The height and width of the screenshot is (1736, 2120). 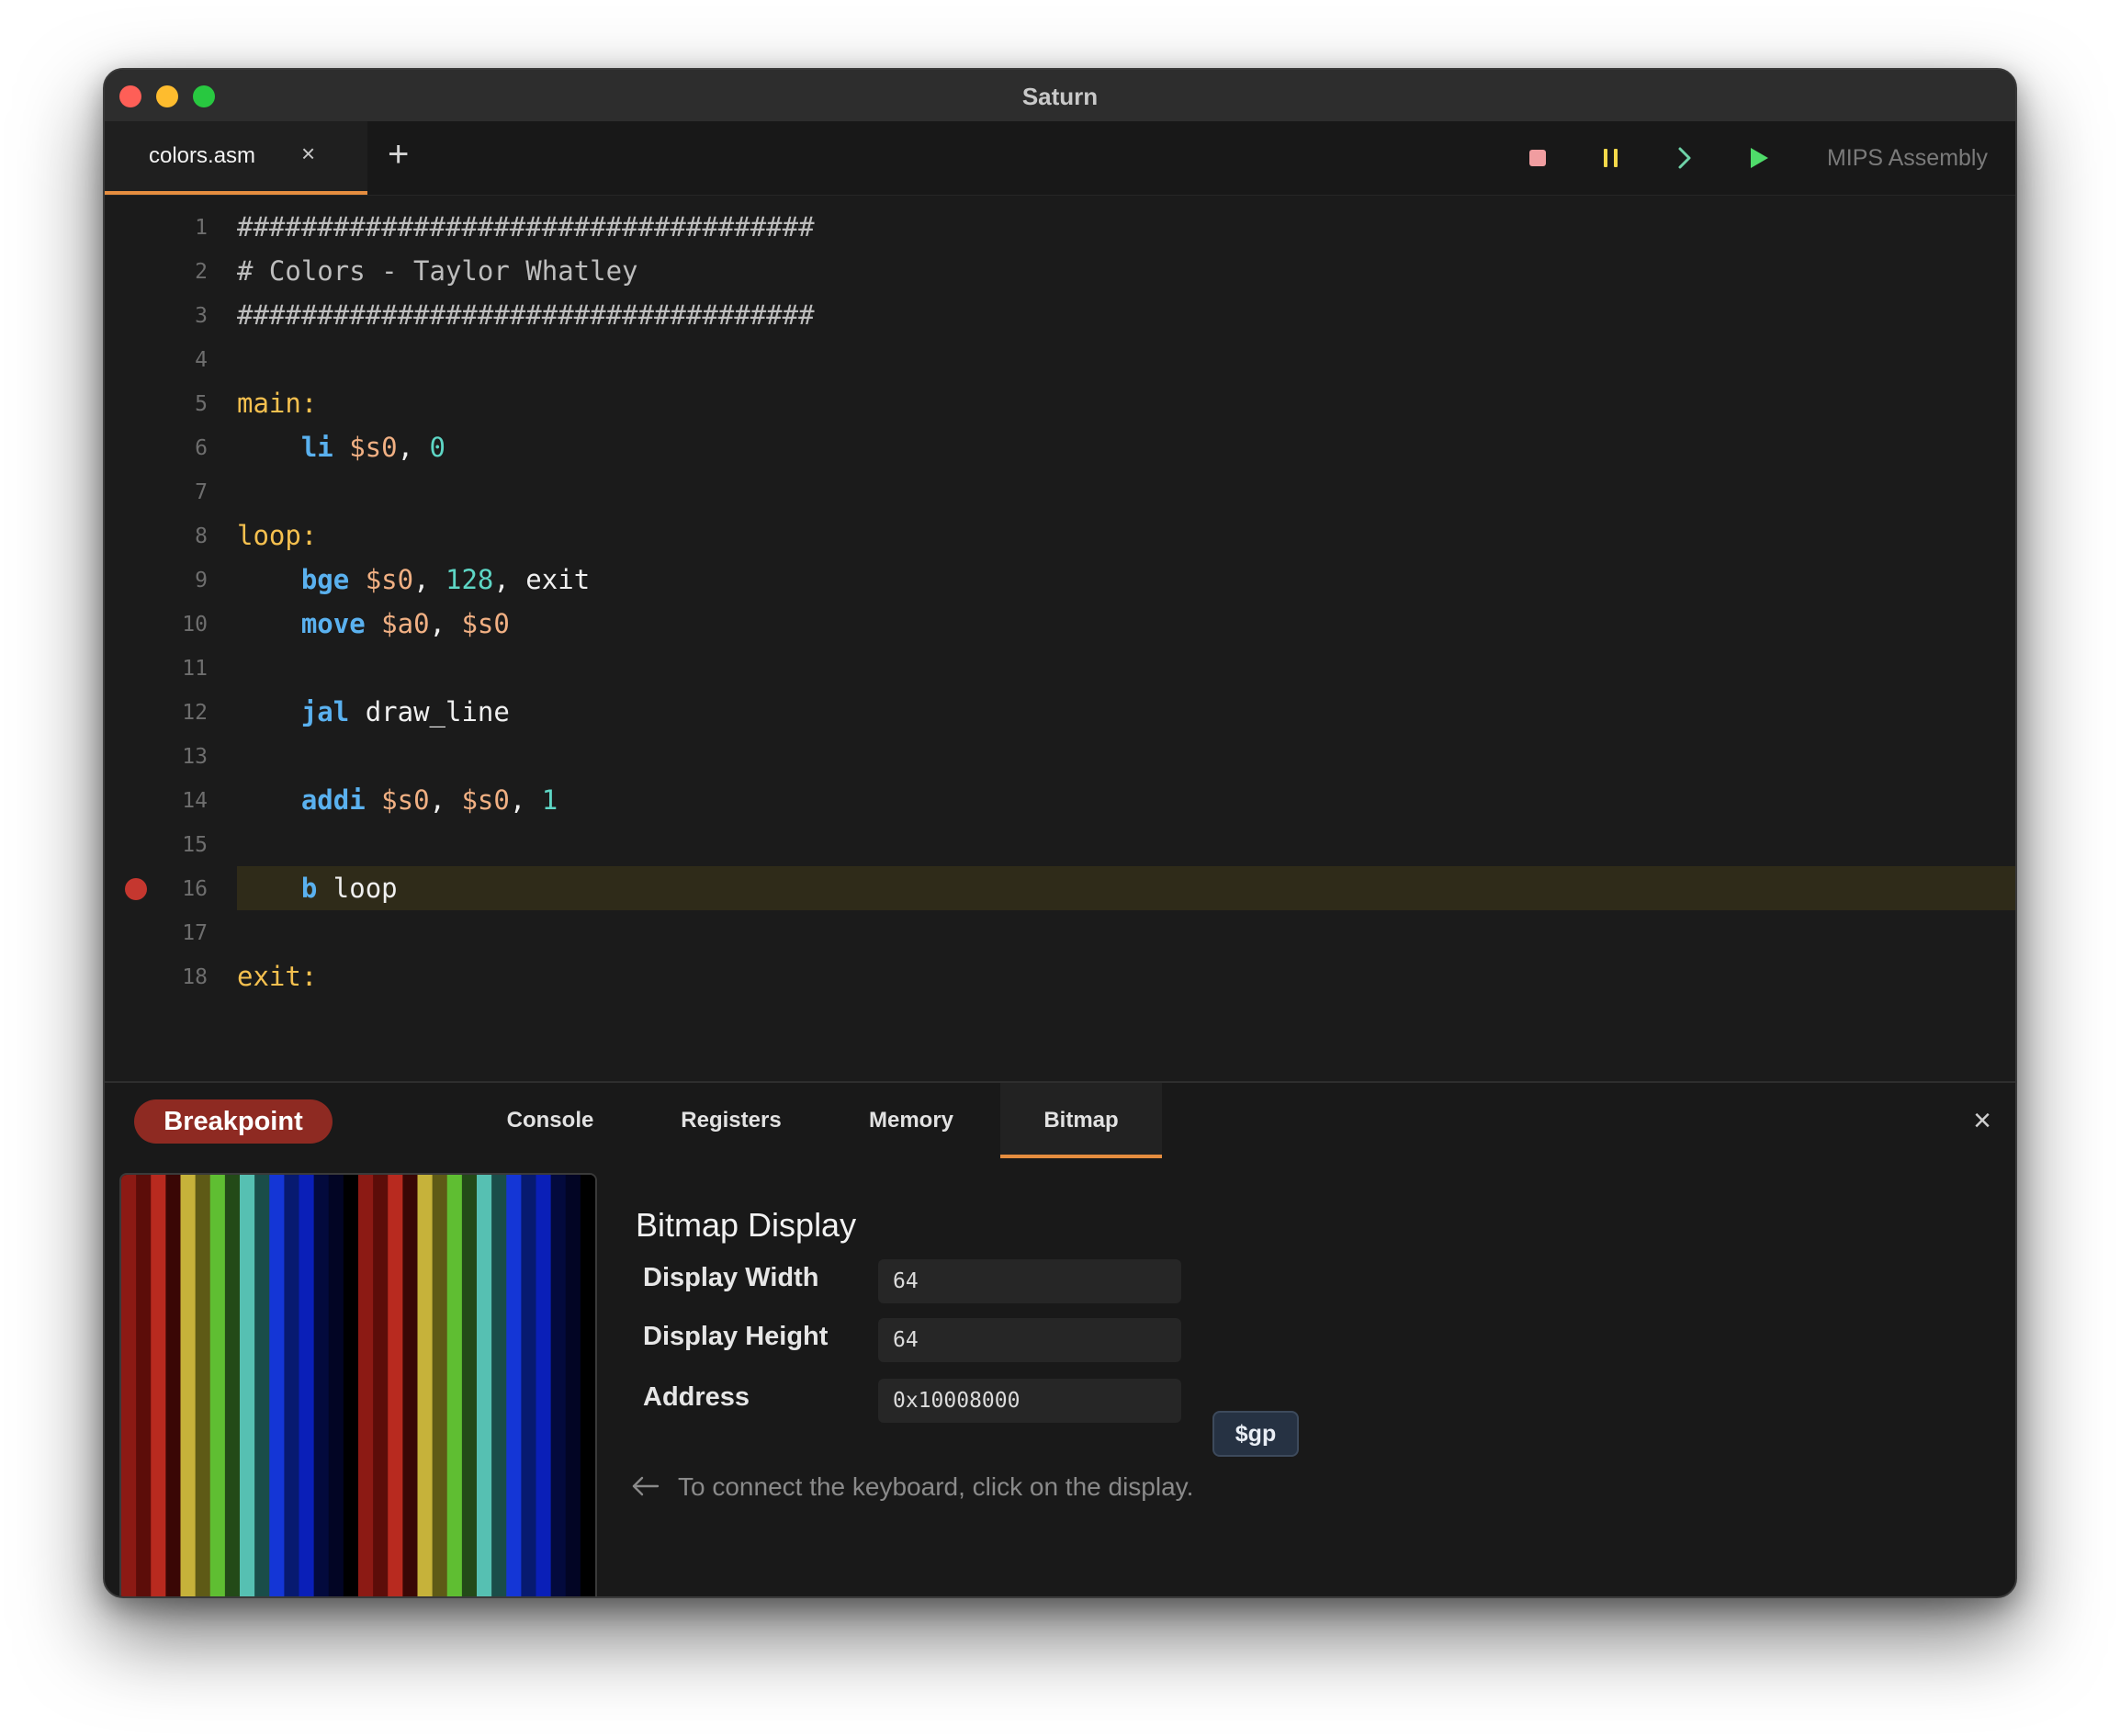 I want to click on bitmap-display, so click(x=358, y=1384).